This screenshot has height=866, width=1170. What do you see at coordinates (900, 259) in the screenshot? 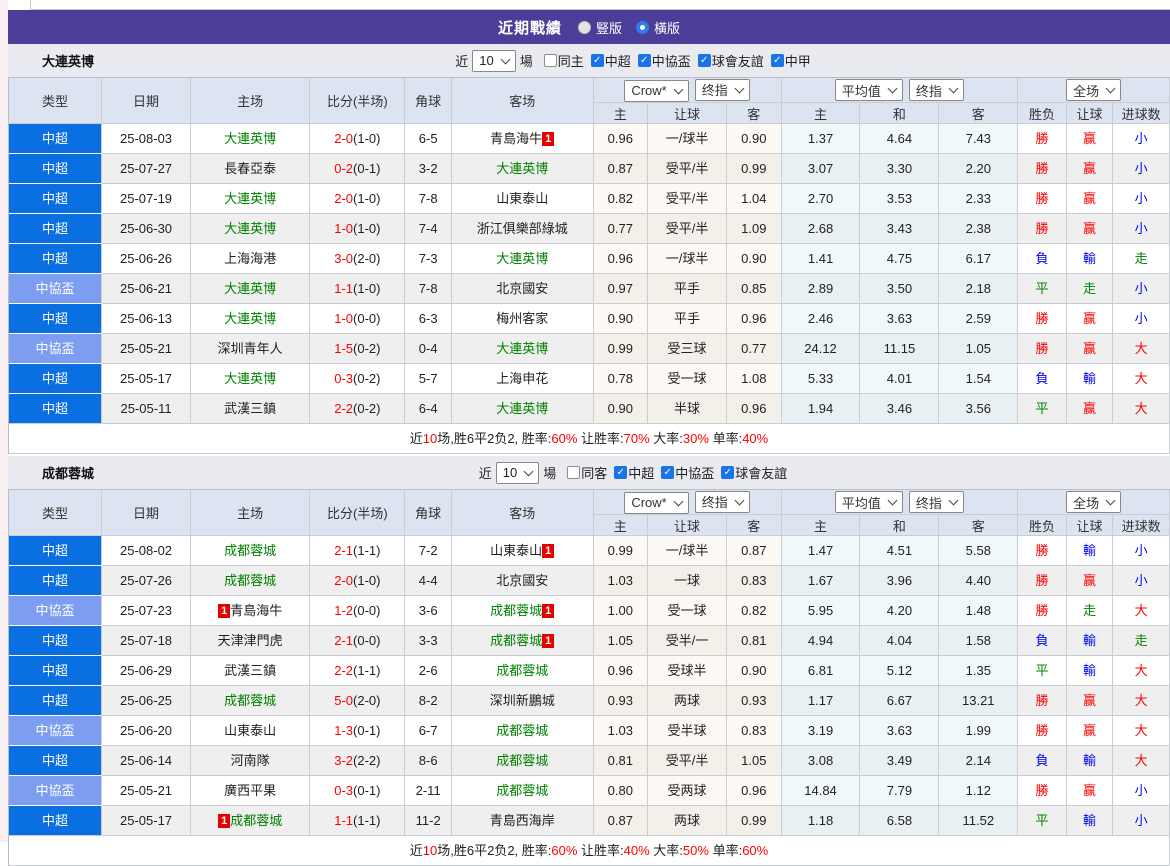
I see `avg-draw-cell: 4.75` at bounding box center [900, 259].